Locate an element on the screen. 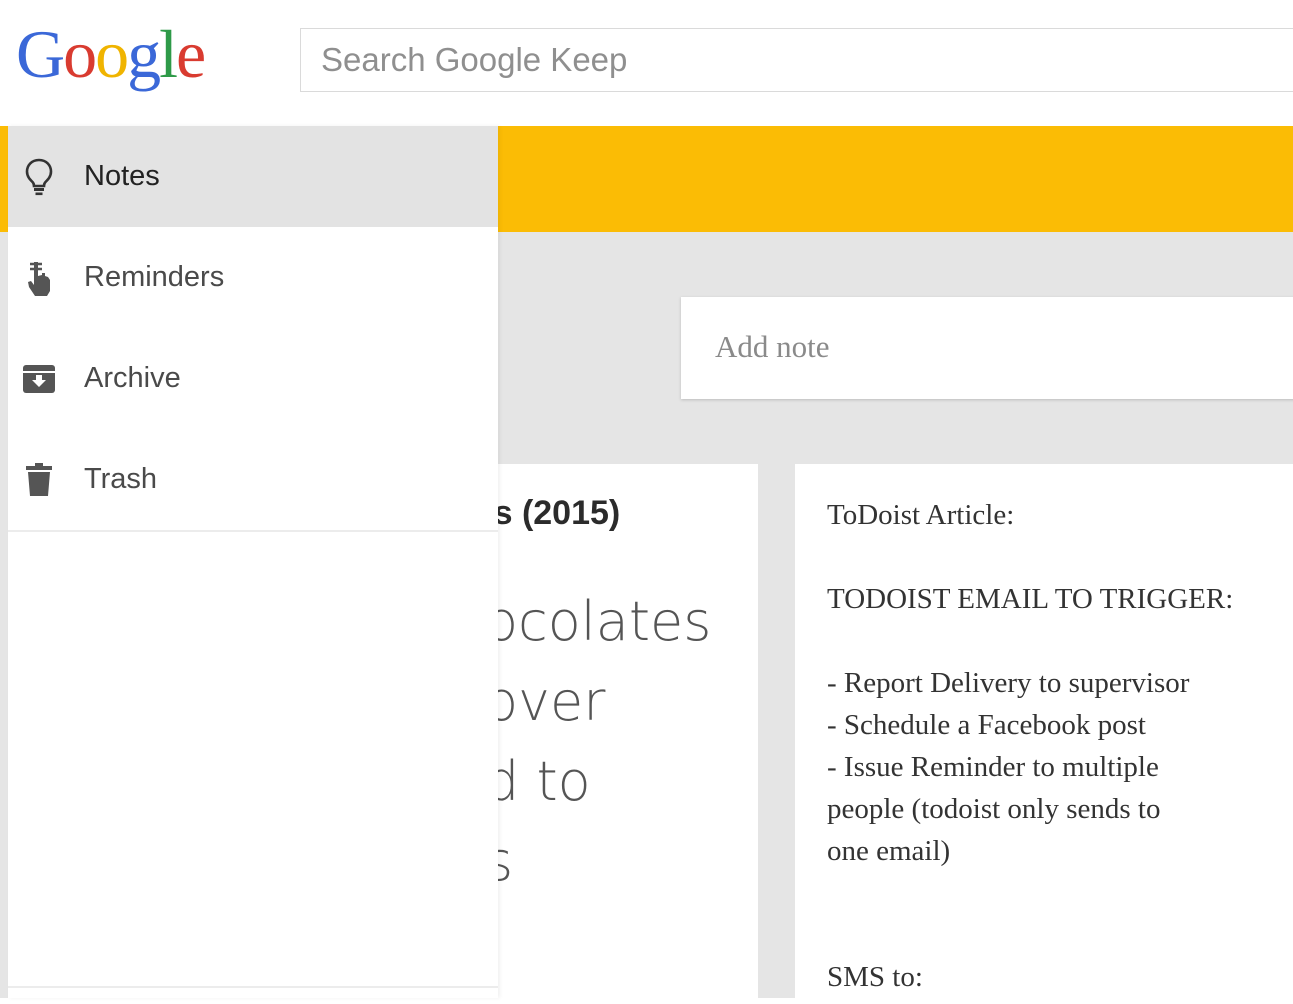 Image resolution: width=1293 pixels, height=1004 pixels. sidebar-item-label: Notes is located at coordinates (122, 176).